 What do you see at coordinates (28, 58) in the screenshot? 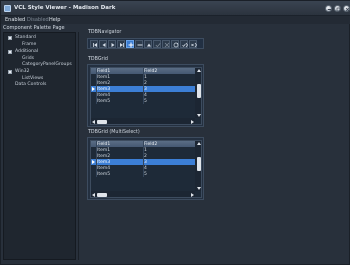
I see `tree-item-grids: Grids` at bounding box center [28, 58].